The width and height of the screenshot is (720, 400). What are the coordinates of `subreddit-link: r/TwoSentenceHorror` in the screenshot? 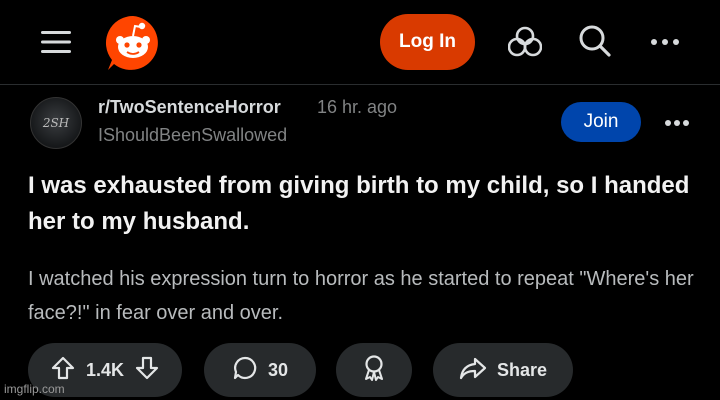 It's located at (189, 107).